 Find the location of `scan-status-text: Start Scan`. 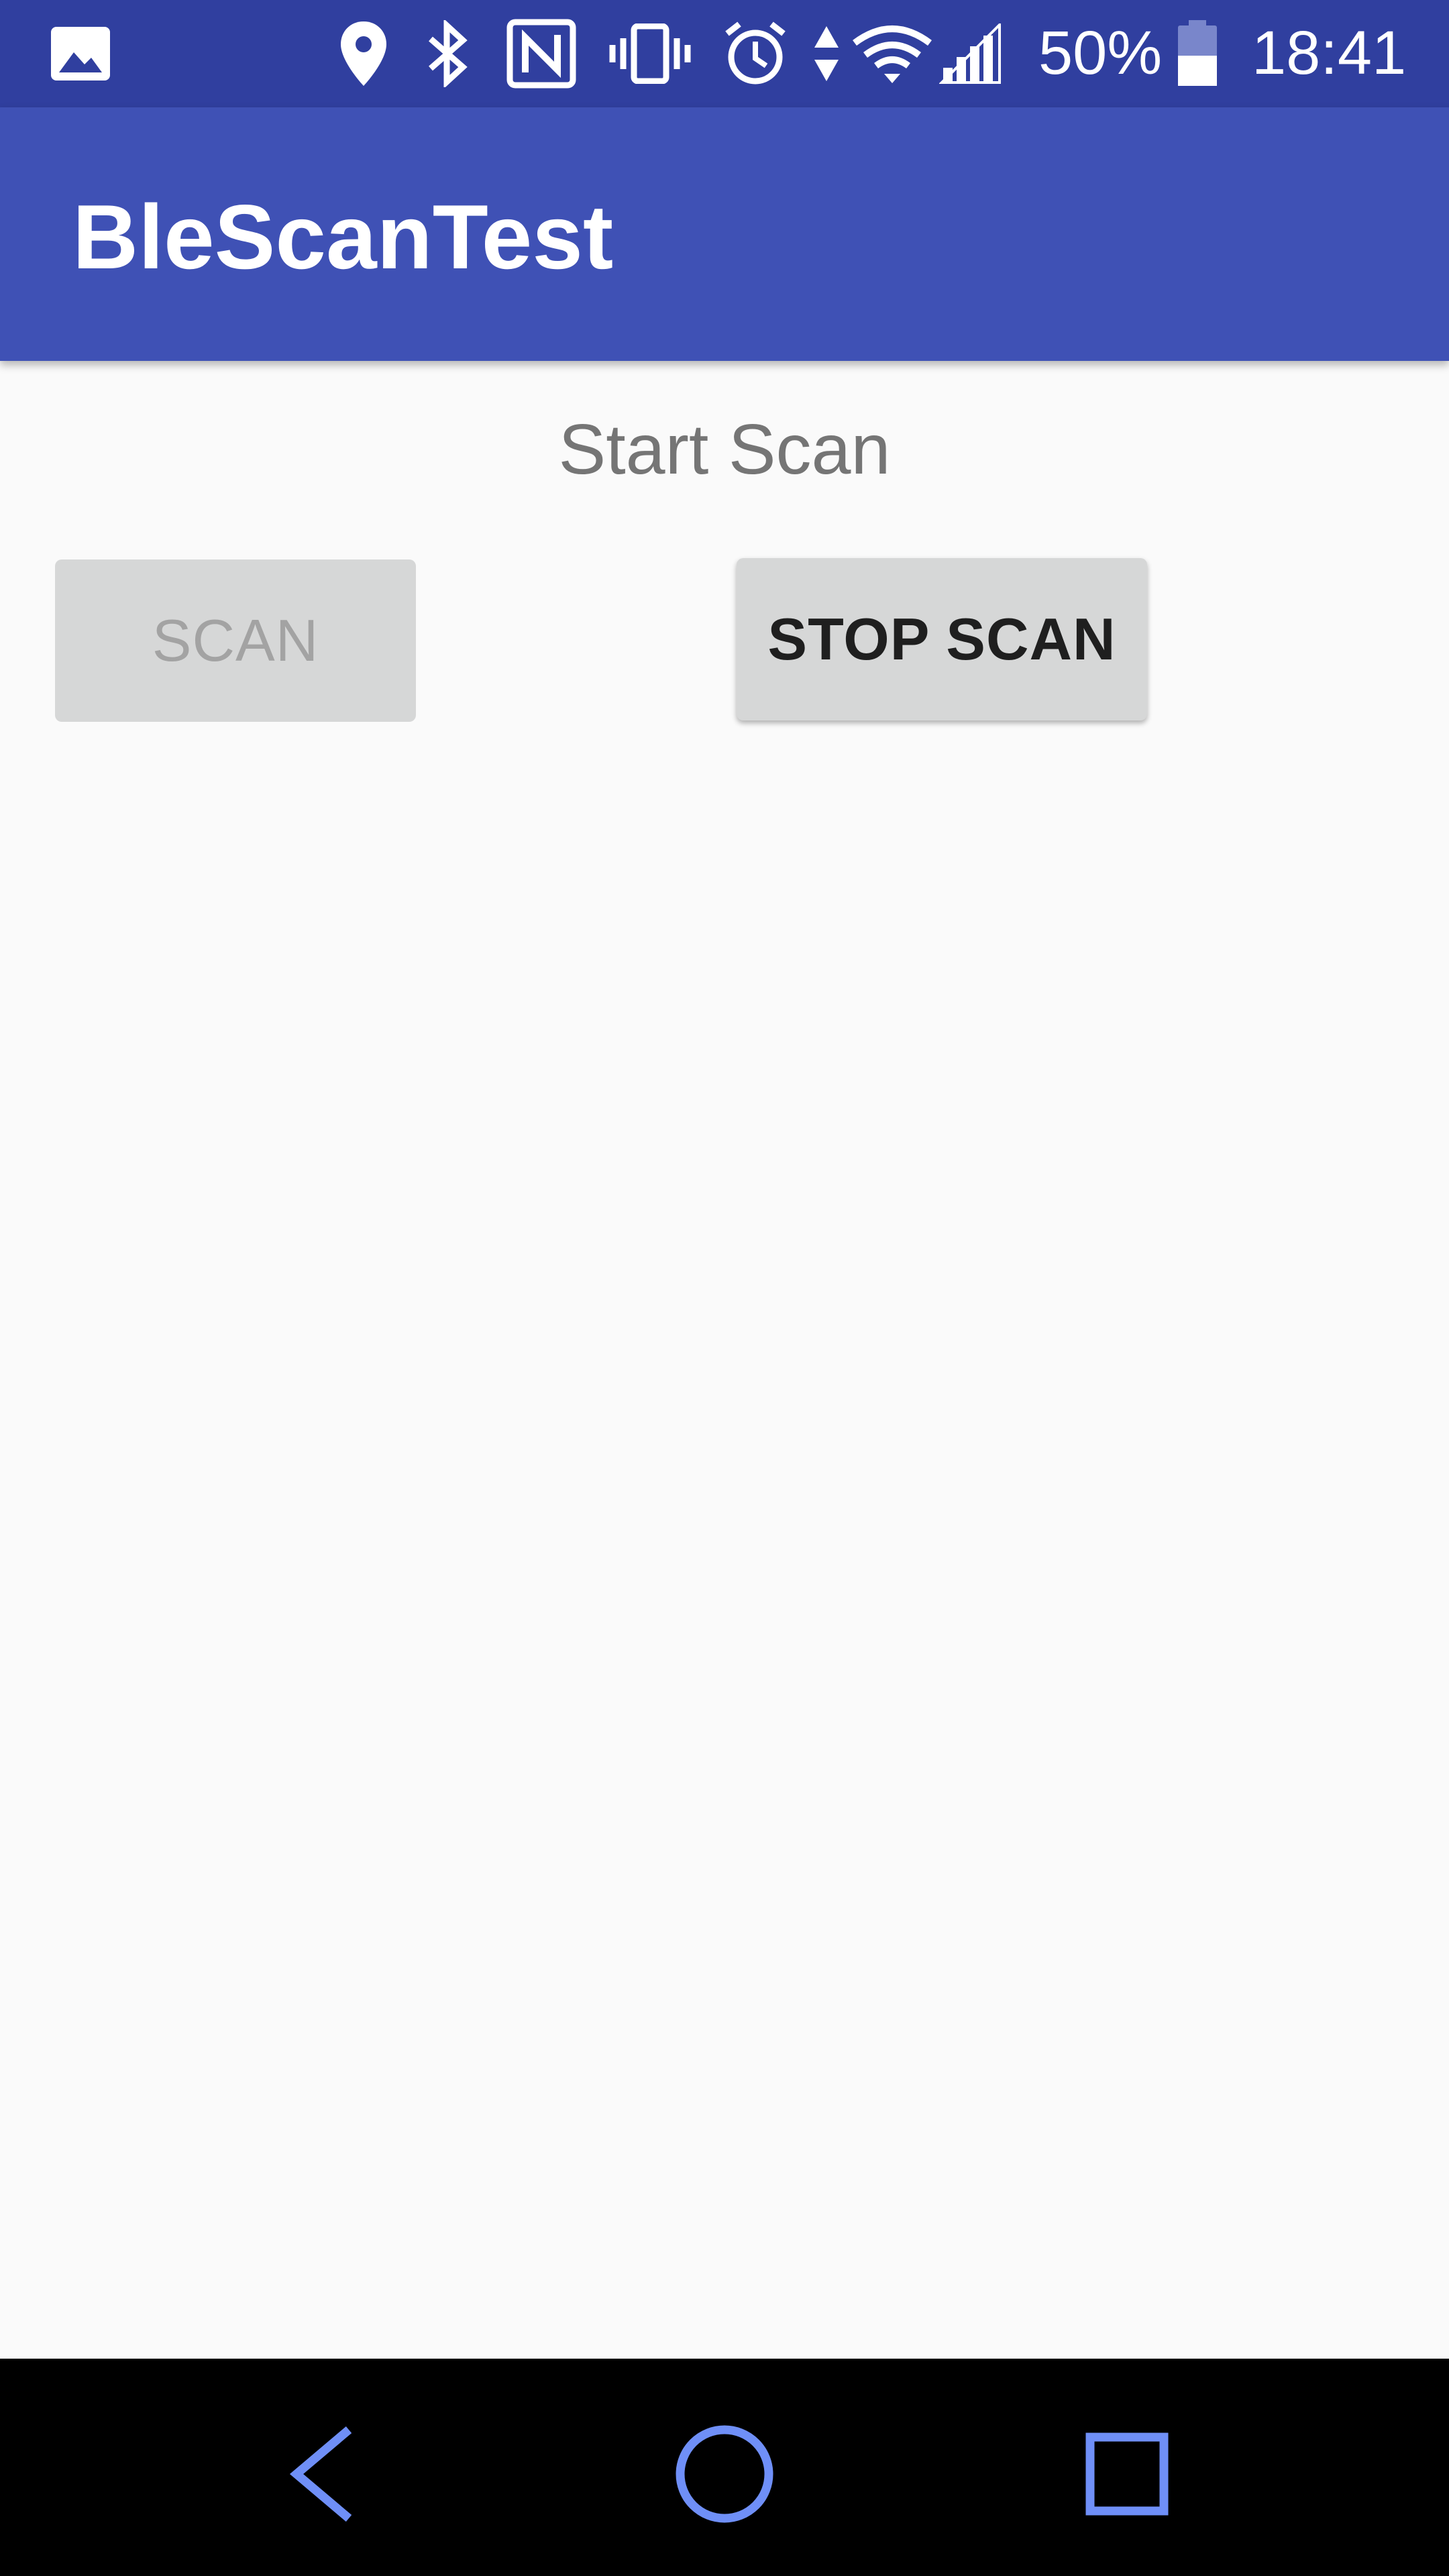

scan-status-text: Start Scan is located at coordinates (724, 449).